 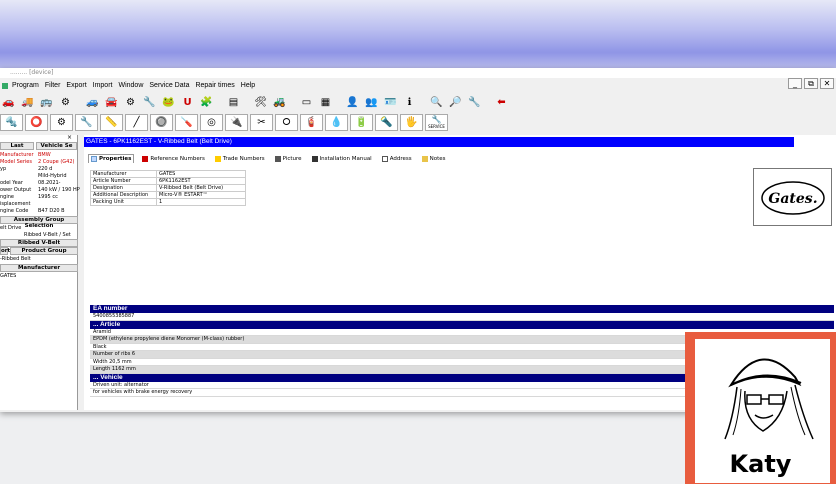 What do you see at coordinates (206, 102) in the screenshot?
I see `puzzle-icon: 🧩` at bounding box center [206, 102].